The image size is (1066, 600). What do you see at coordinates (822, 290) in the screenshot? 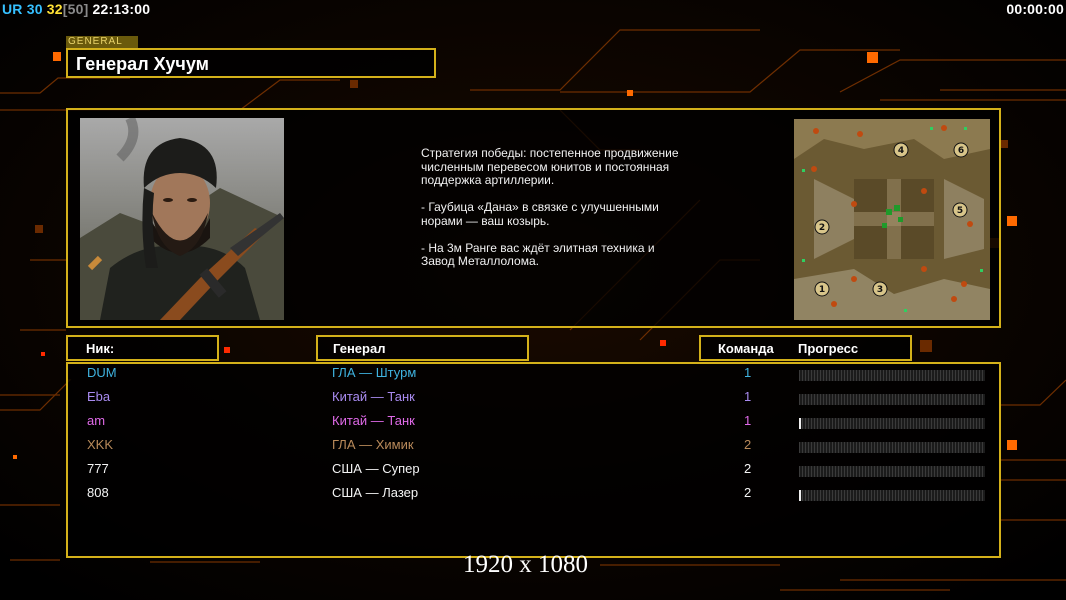
I see `start-position-label: 1` at bounding box center [822, 290].